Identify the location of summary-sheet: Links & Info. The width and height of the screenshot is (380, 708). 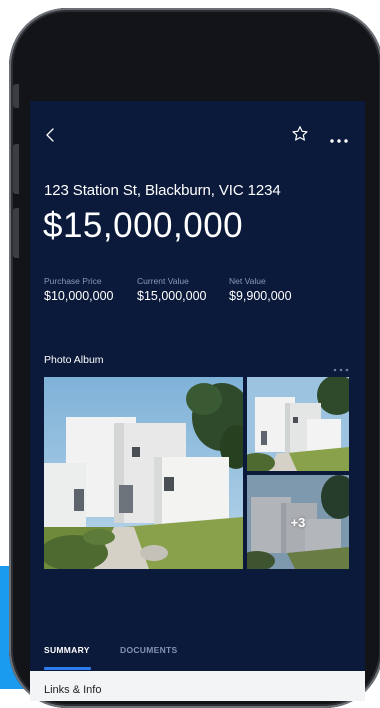
(197, 686).